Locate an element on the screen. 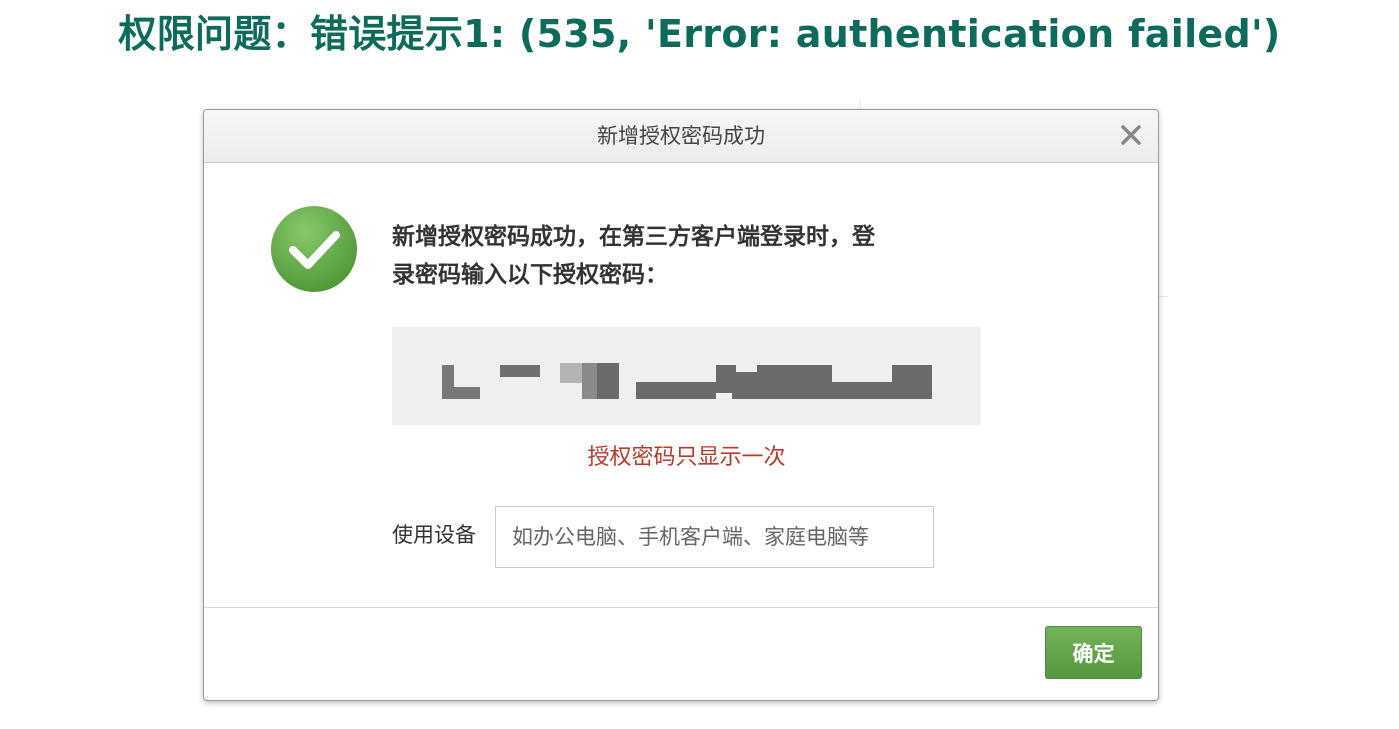  success-message: 新增授权密码成功，在第三方客户端登录时，登 录密码输入以下授权密码： is located at coordinates (692, 256).